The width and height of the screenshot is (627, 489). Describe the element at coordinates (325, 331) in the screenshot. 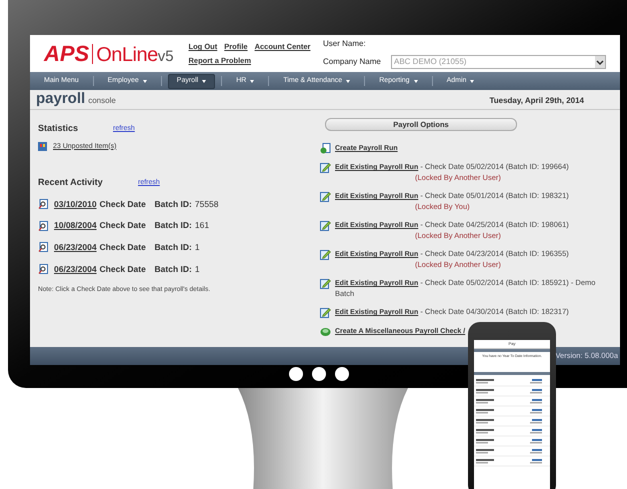

I see `money-icon` at that location.